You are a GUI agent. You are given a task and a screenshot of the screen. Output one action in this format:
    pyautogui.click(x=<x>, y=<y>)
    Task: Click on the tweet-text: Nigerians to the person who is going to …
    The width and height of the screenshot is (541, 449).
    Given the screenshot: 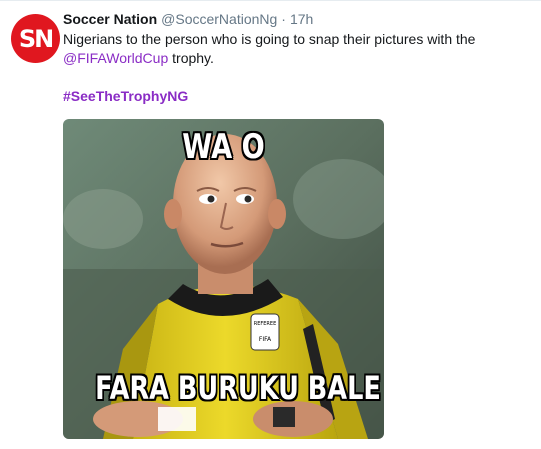 What is the action you would take?
    pyautogui.click(x=298, y=68)
    